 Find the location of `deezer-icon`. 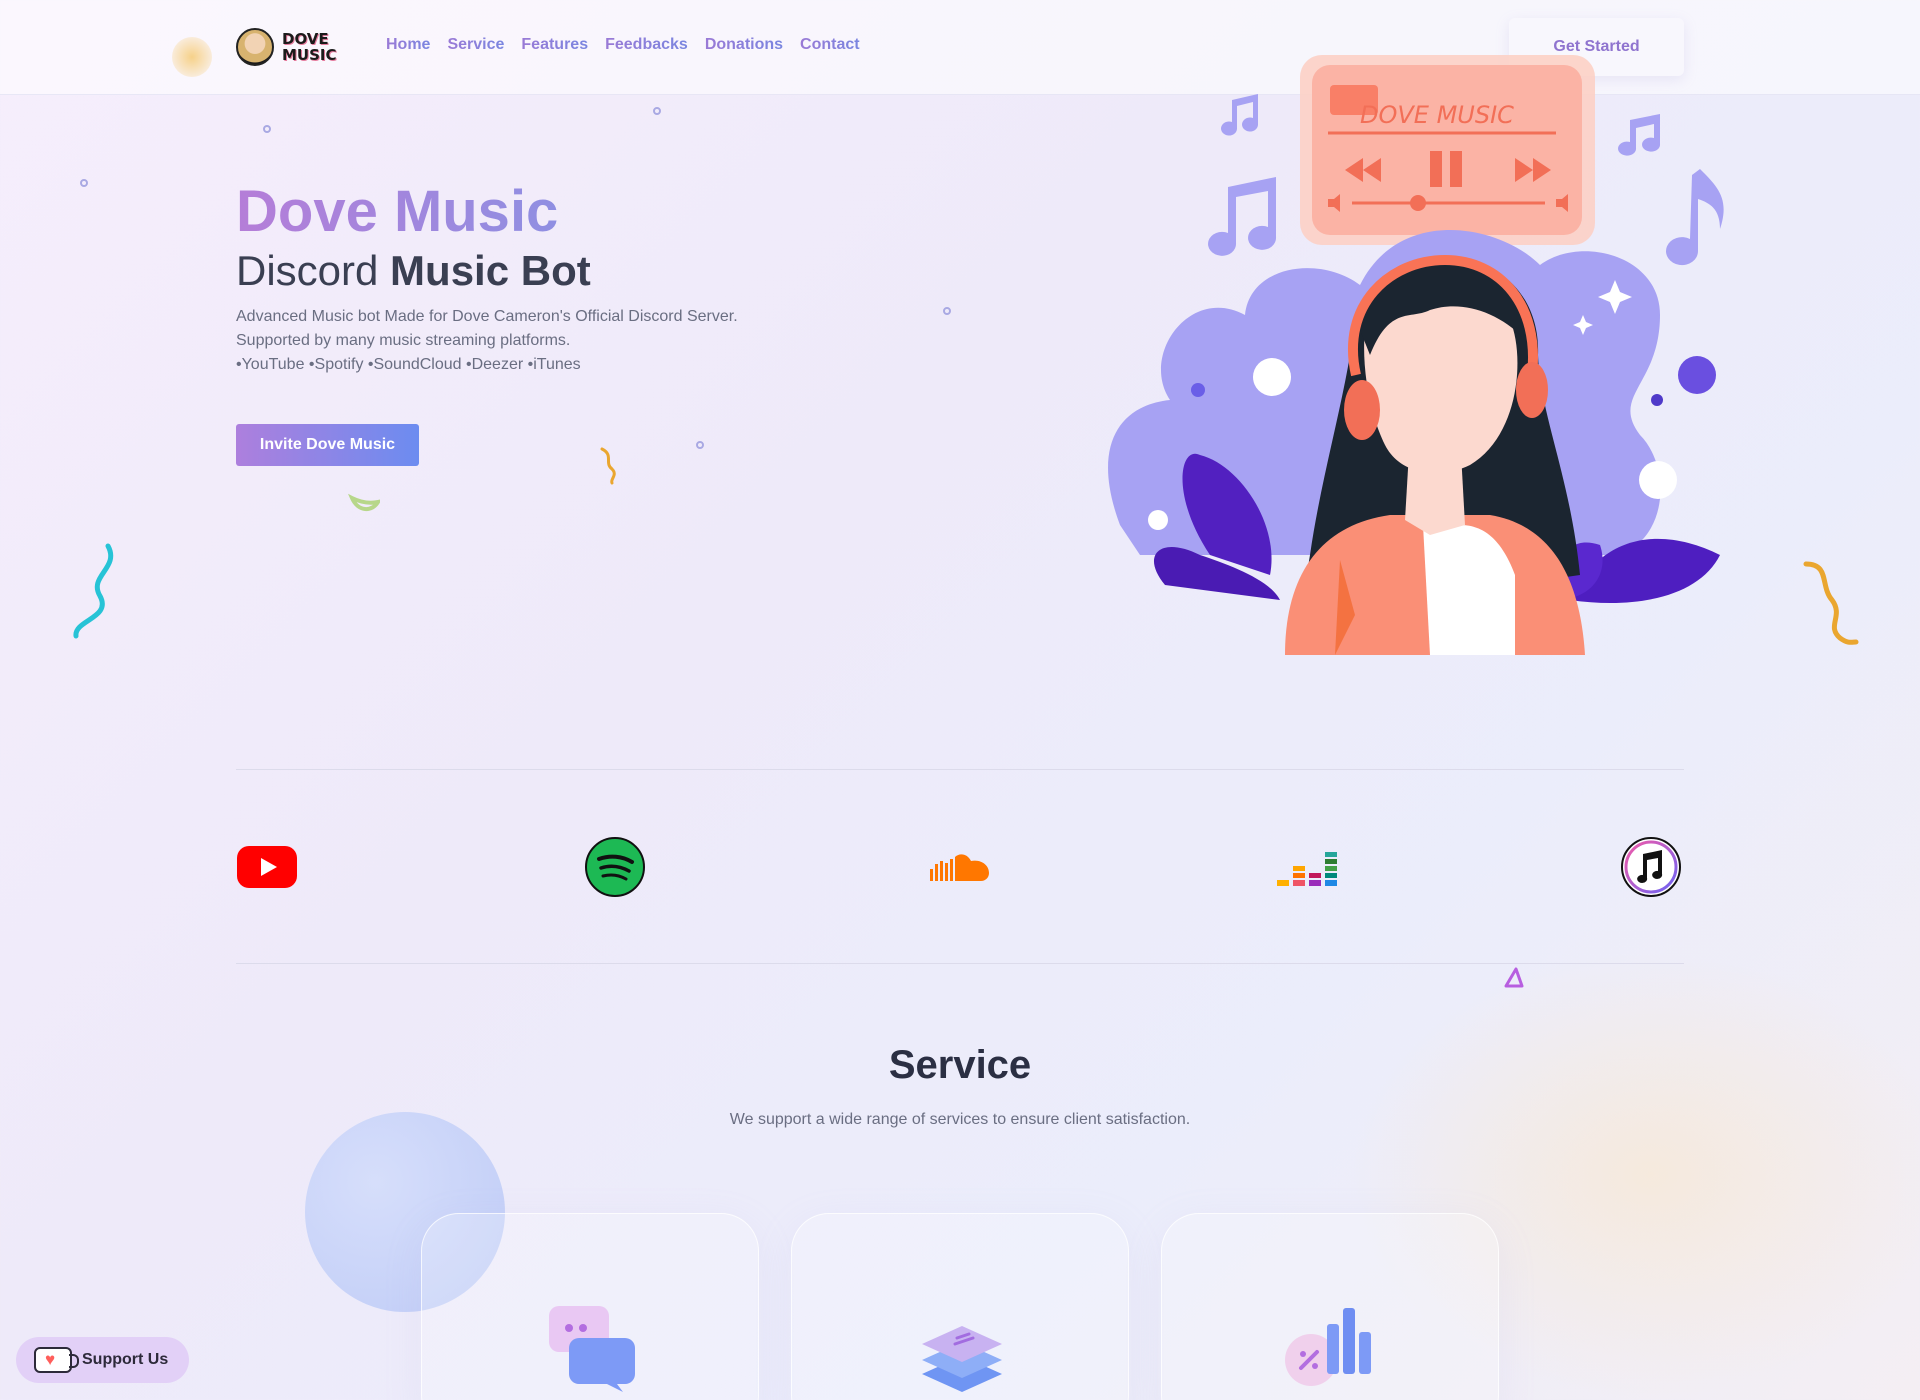

deezer-icon is located at coordinates (1306, 867).